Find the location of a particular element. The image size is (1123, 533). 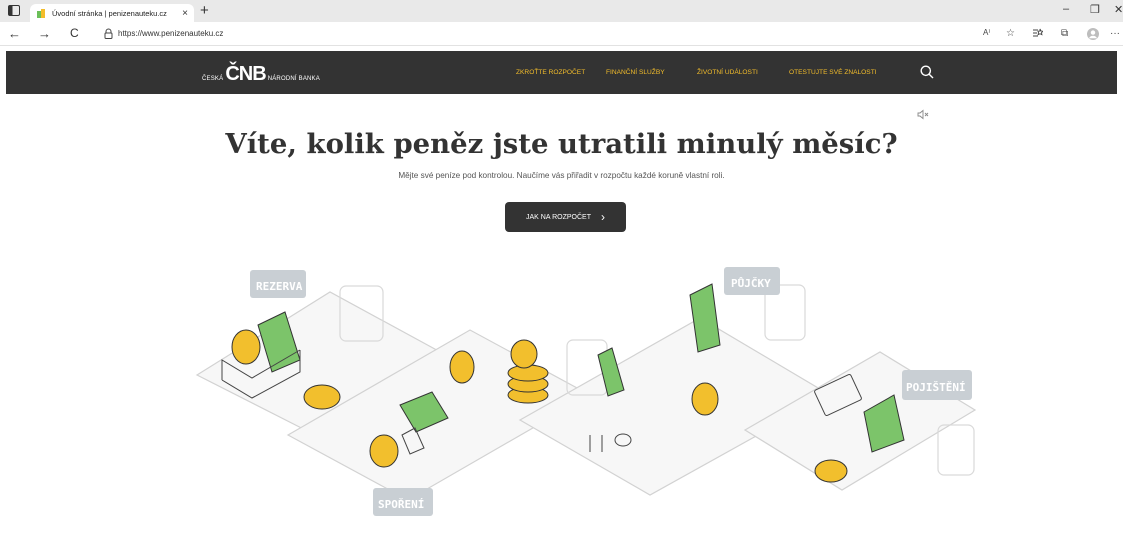

cnb-logo: ČESKÁ ČNB NÁRODNÍ BANKA is located at coordinates (261, 74).